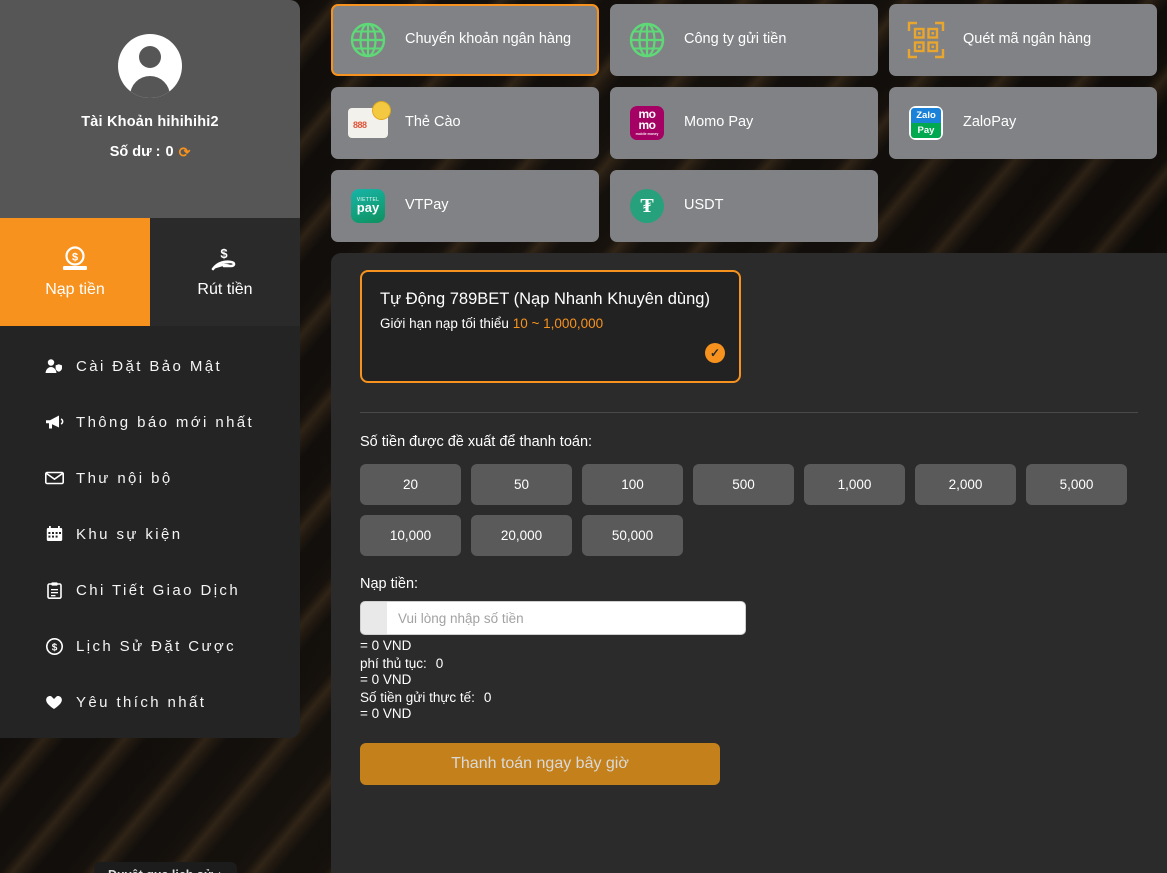 This screenshot has width=1167, height=873. What do you see at coordinates (54, 534) in the screenshot?
I see `calendar-icon` at bounding box center [54, 534].